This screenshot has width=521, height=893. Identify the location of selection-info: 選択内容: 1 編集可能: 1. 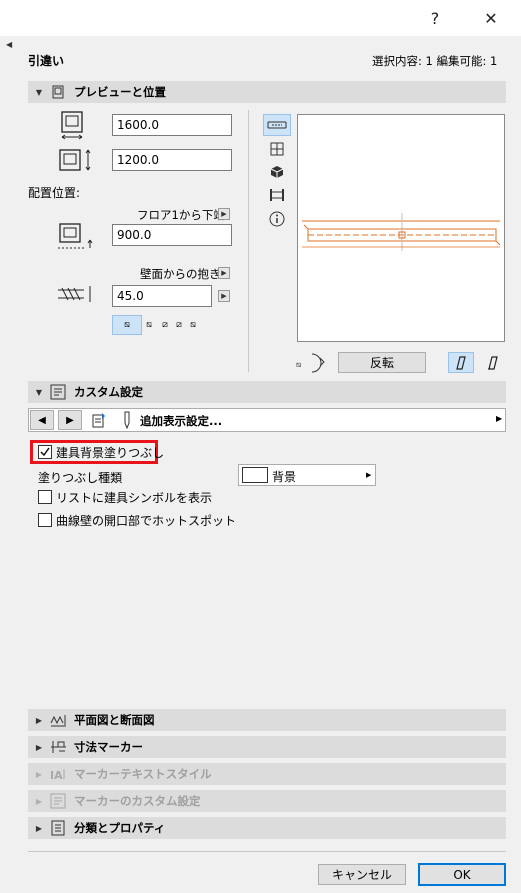
(435, 61).